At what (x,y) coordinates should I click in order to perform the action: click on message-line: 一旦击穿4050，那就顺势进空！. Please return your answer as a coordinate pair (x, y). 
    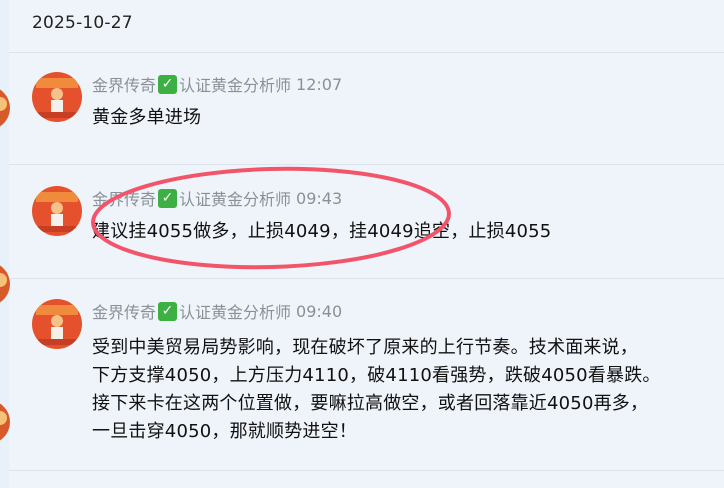
    Looking at the image, I should click on (225, 431).